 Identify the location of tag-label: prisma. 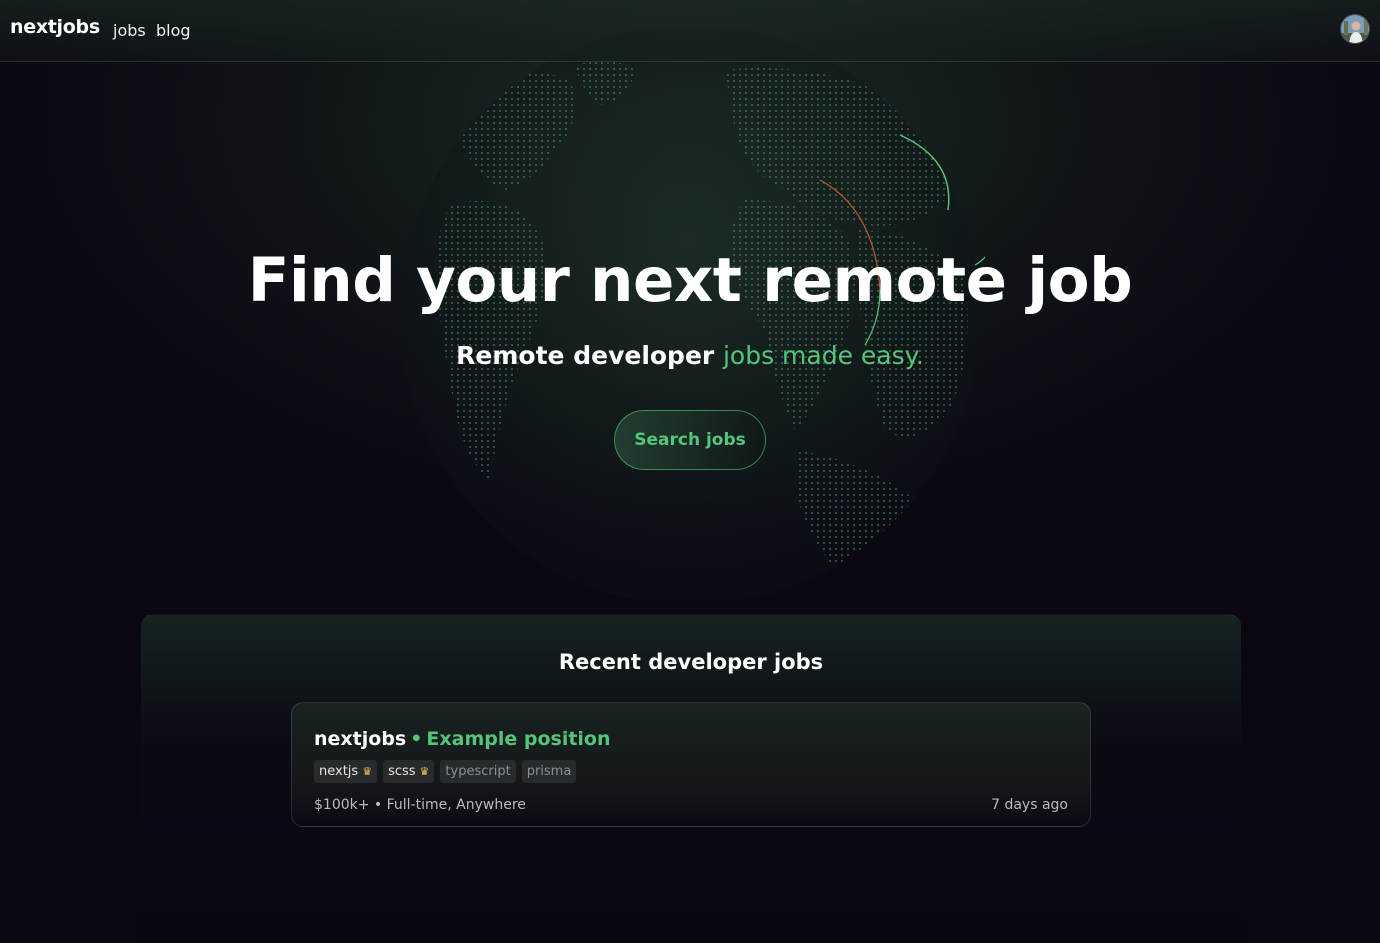
(549, 771).